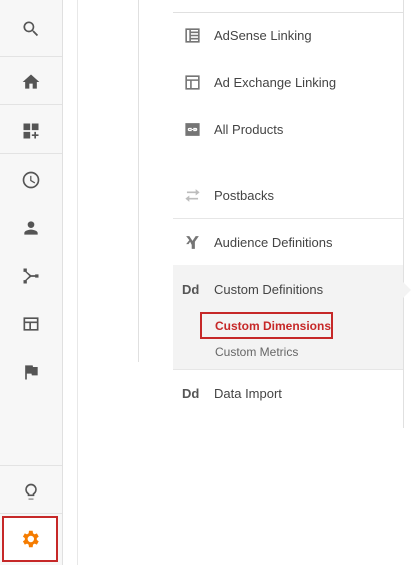  I want to click on ad-exchange-icon, so click(192, 82).